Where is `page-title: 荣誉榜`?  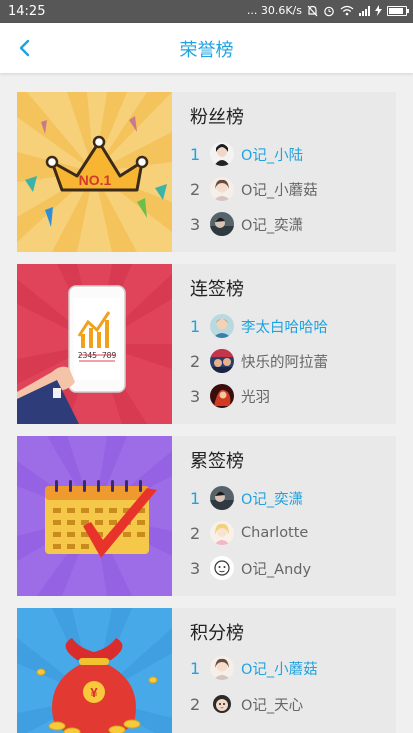 page-title: 荣誉榜 is located at coordinates (206, 50).